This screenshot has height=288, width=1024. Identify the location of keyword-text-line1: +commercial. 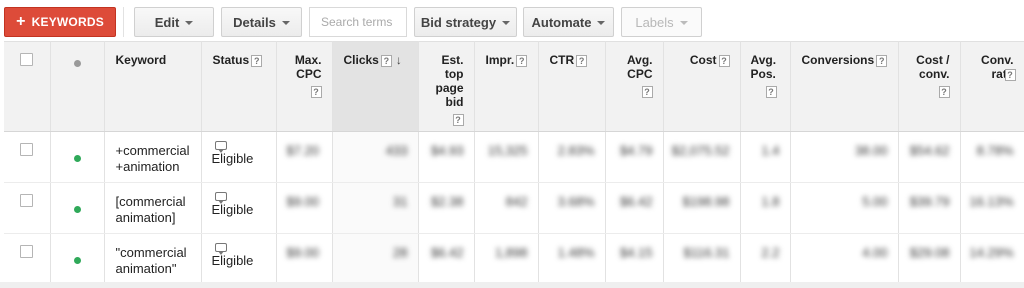
(152, 150).